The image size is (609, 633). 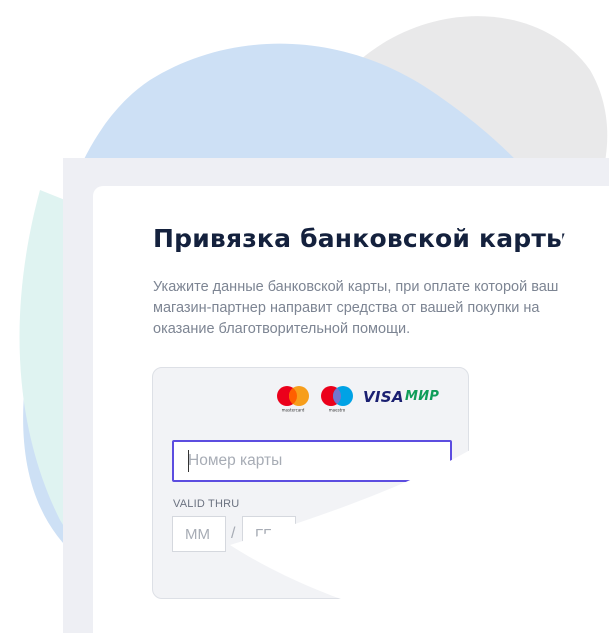 I want to click on card-number-input, so click(x=312, y=461).